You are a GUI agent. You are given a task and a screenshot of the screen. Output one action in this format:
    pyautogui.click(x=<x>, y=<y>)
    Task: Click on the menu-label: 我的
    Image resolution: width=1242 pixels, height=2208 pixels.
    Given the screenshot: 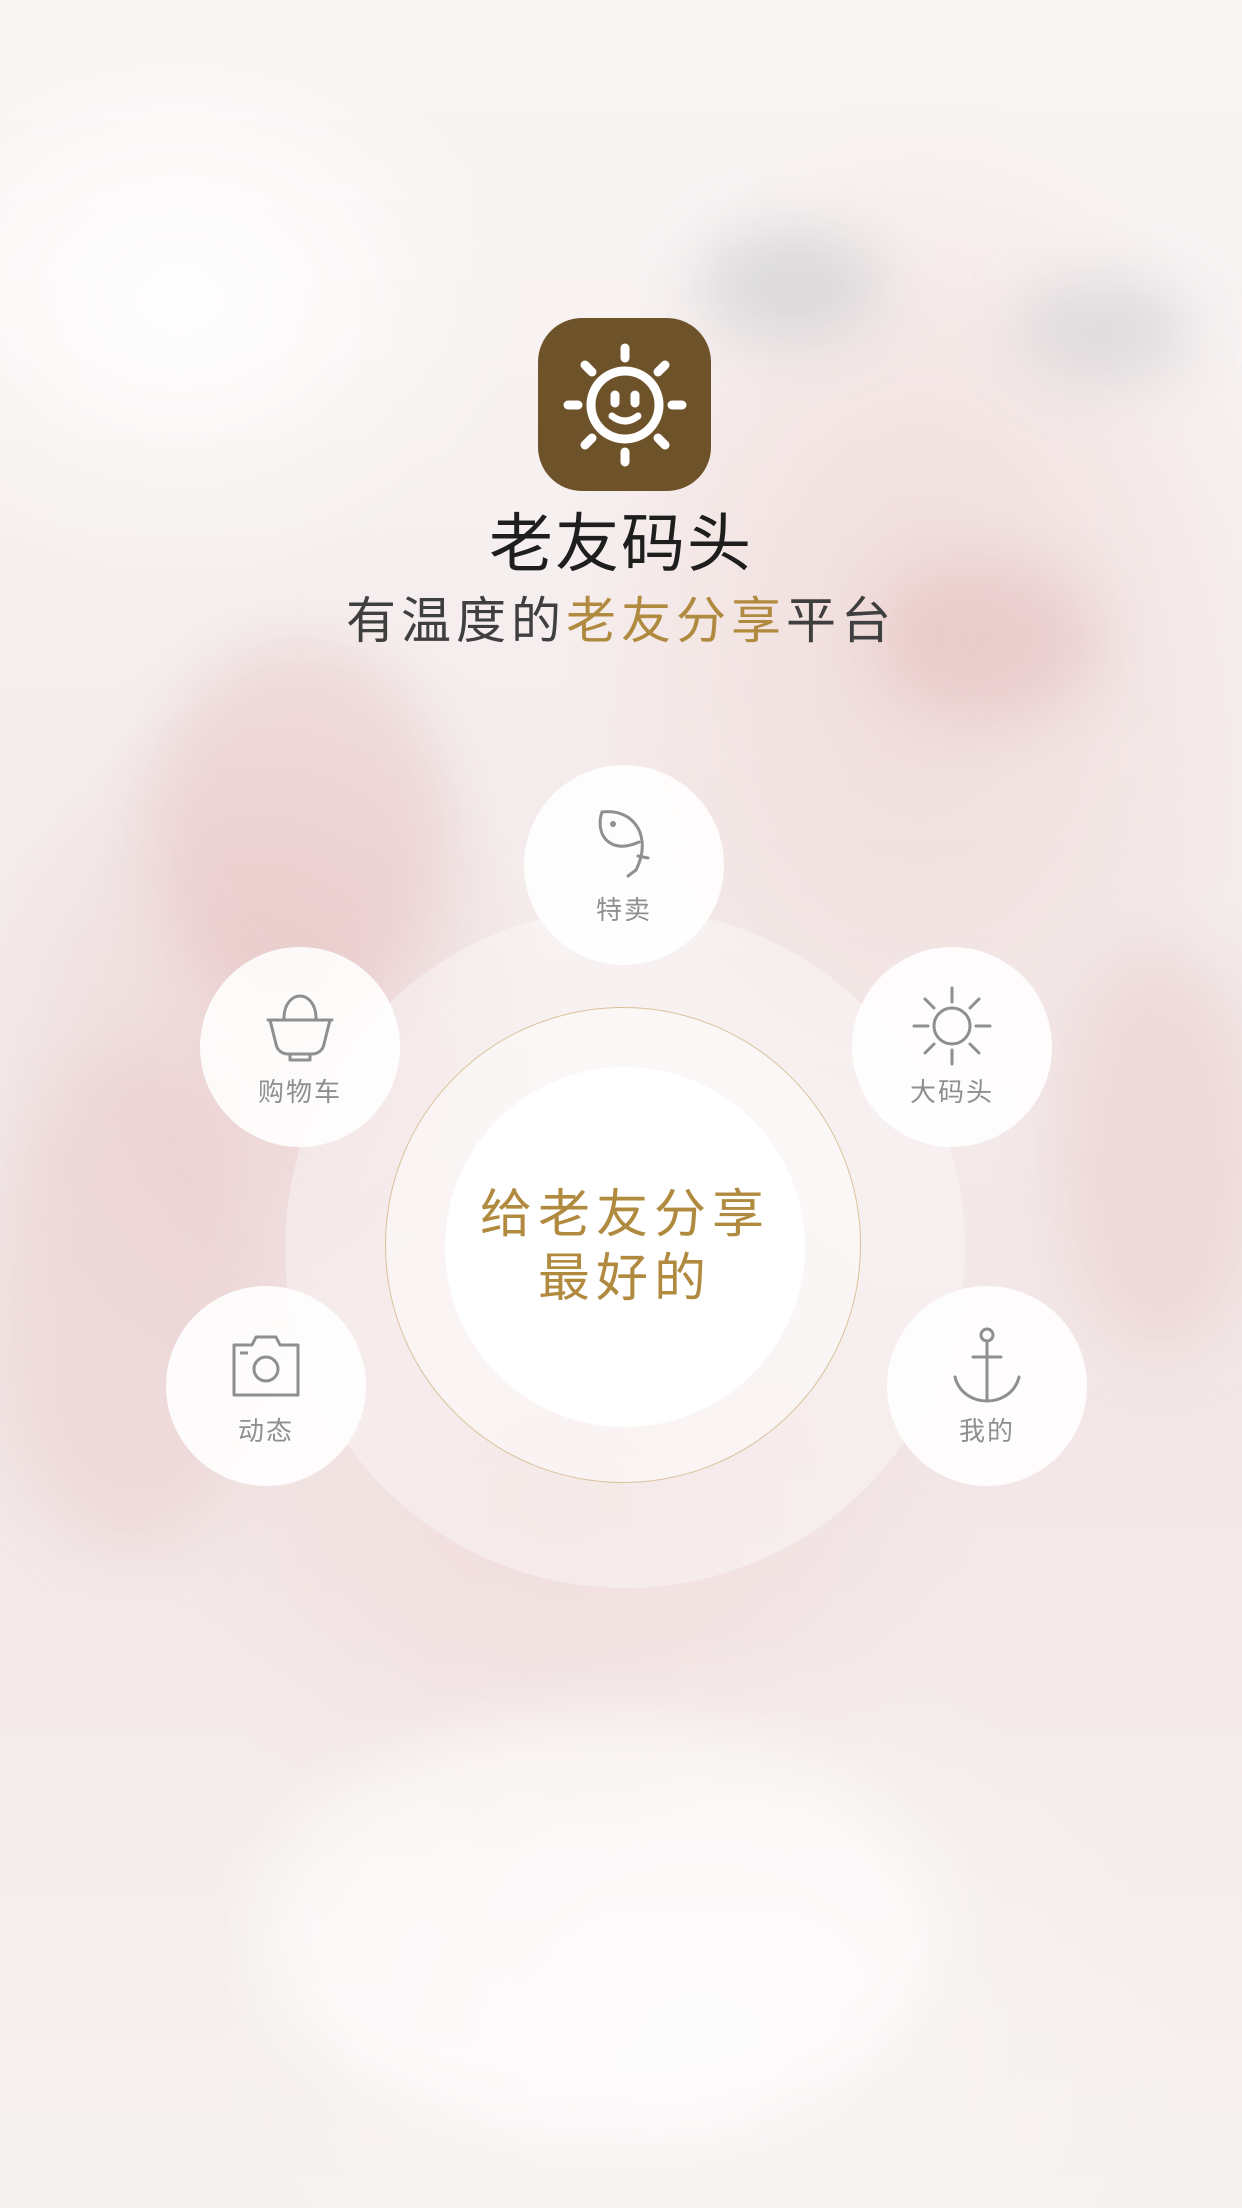 What is the action you would take?
    pyautogui.click(x=986, y=1431)
    